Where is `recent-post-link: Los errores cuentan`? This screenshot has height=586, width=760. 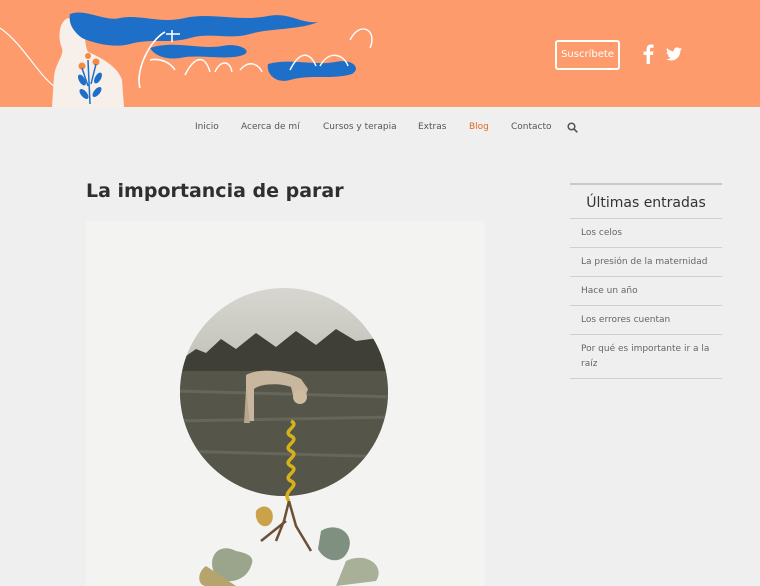 recent-post-link: Los errores cuentan is located at coordinates (646, 320).